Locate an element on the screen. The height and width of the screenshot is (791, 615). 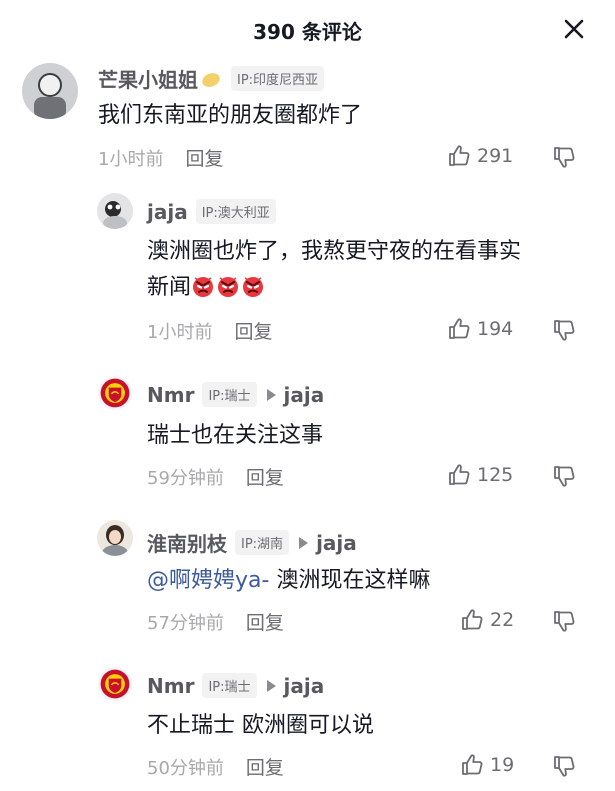
ip-location-badge: IP:澳大利亚 is located at coordinates (235, 211).